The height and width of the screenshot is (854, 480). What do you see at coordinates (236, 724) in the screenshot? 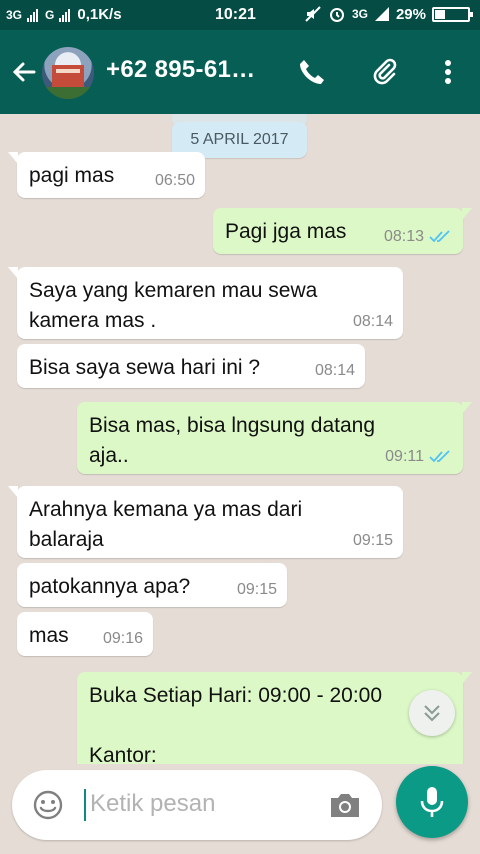
I see `message-text: Buka Setiap Hari: 09:00 - 20:00 Kantor:` at bounding box center [236, 724].